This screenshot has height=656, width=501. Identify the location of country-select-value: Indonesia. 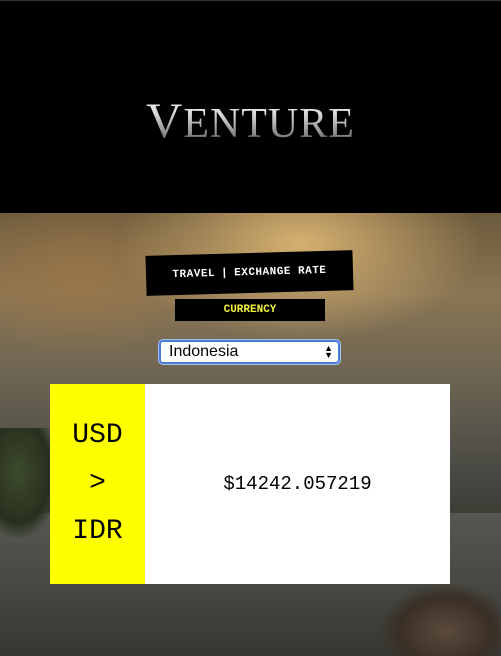
(204, 351).